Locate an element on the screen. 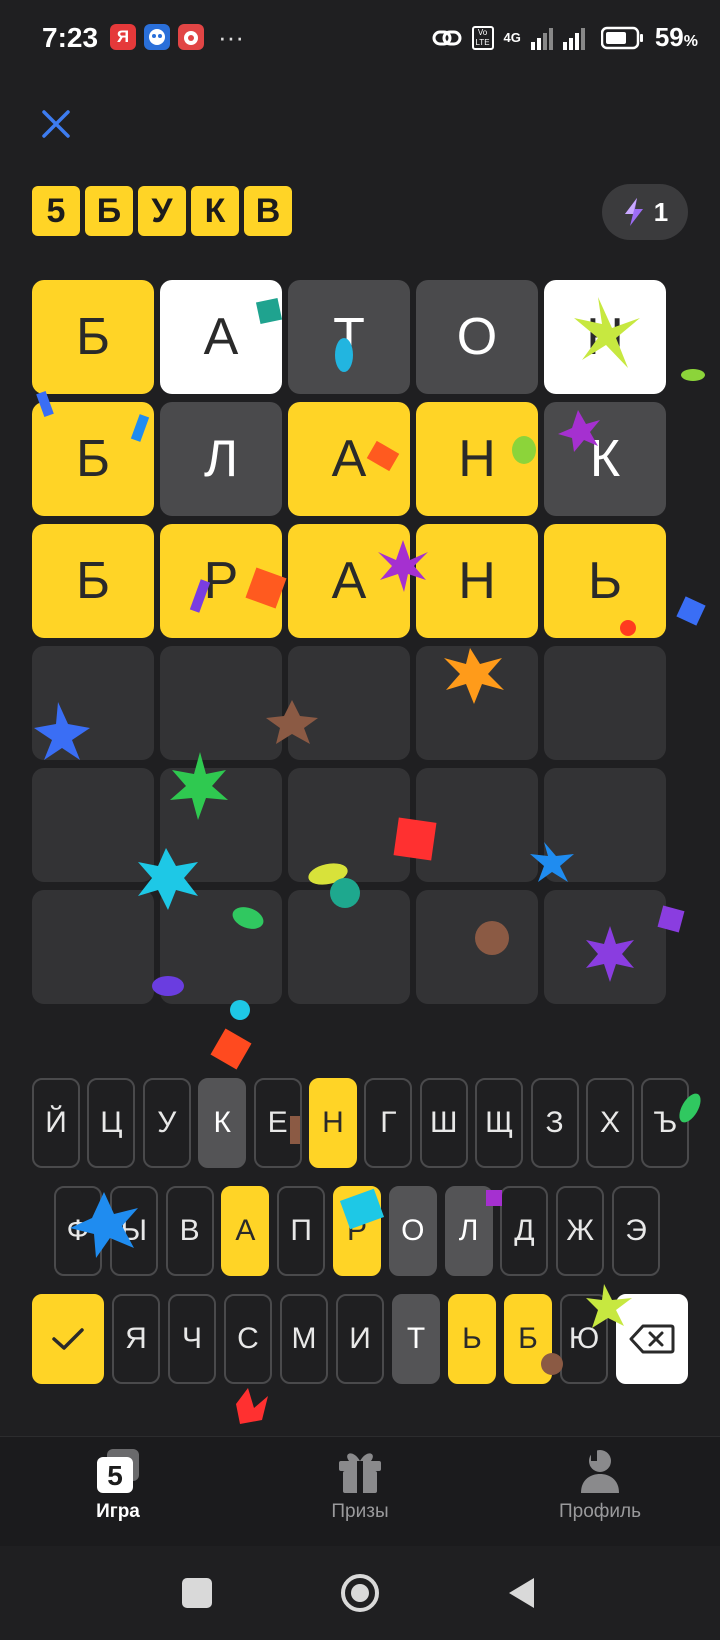 The height and width of the screenshot is (1640, 720). key-letter: Я is located at coordinates (136, 1339).